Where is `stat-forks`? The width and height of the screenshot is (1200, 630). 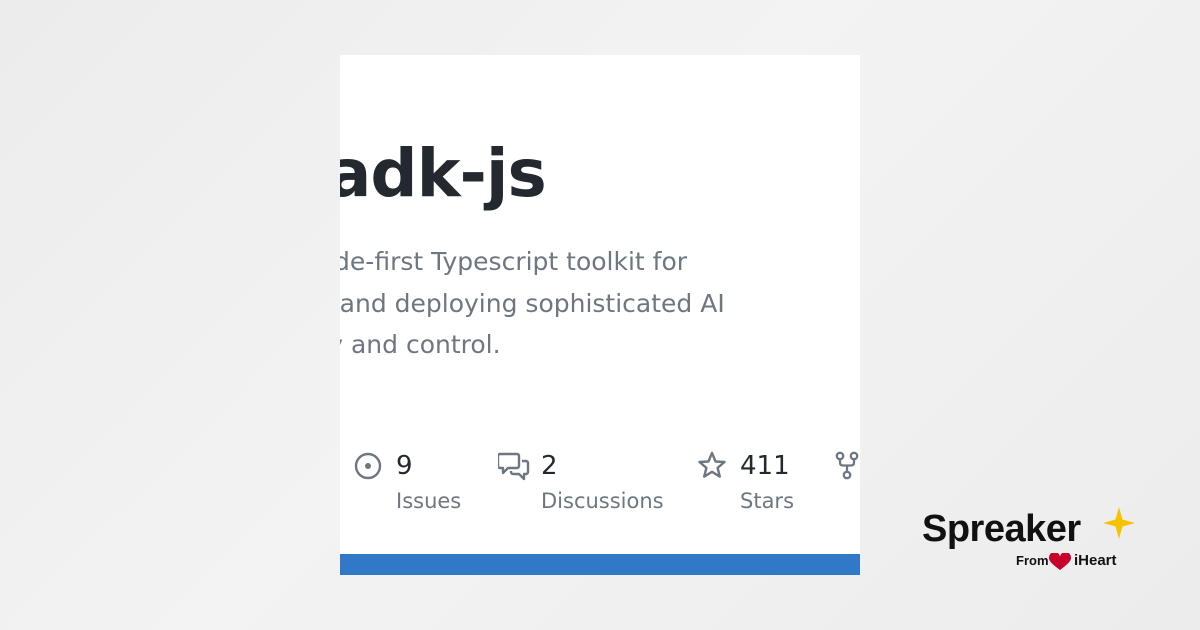
stat-forks is located at coordinates (847, 486).